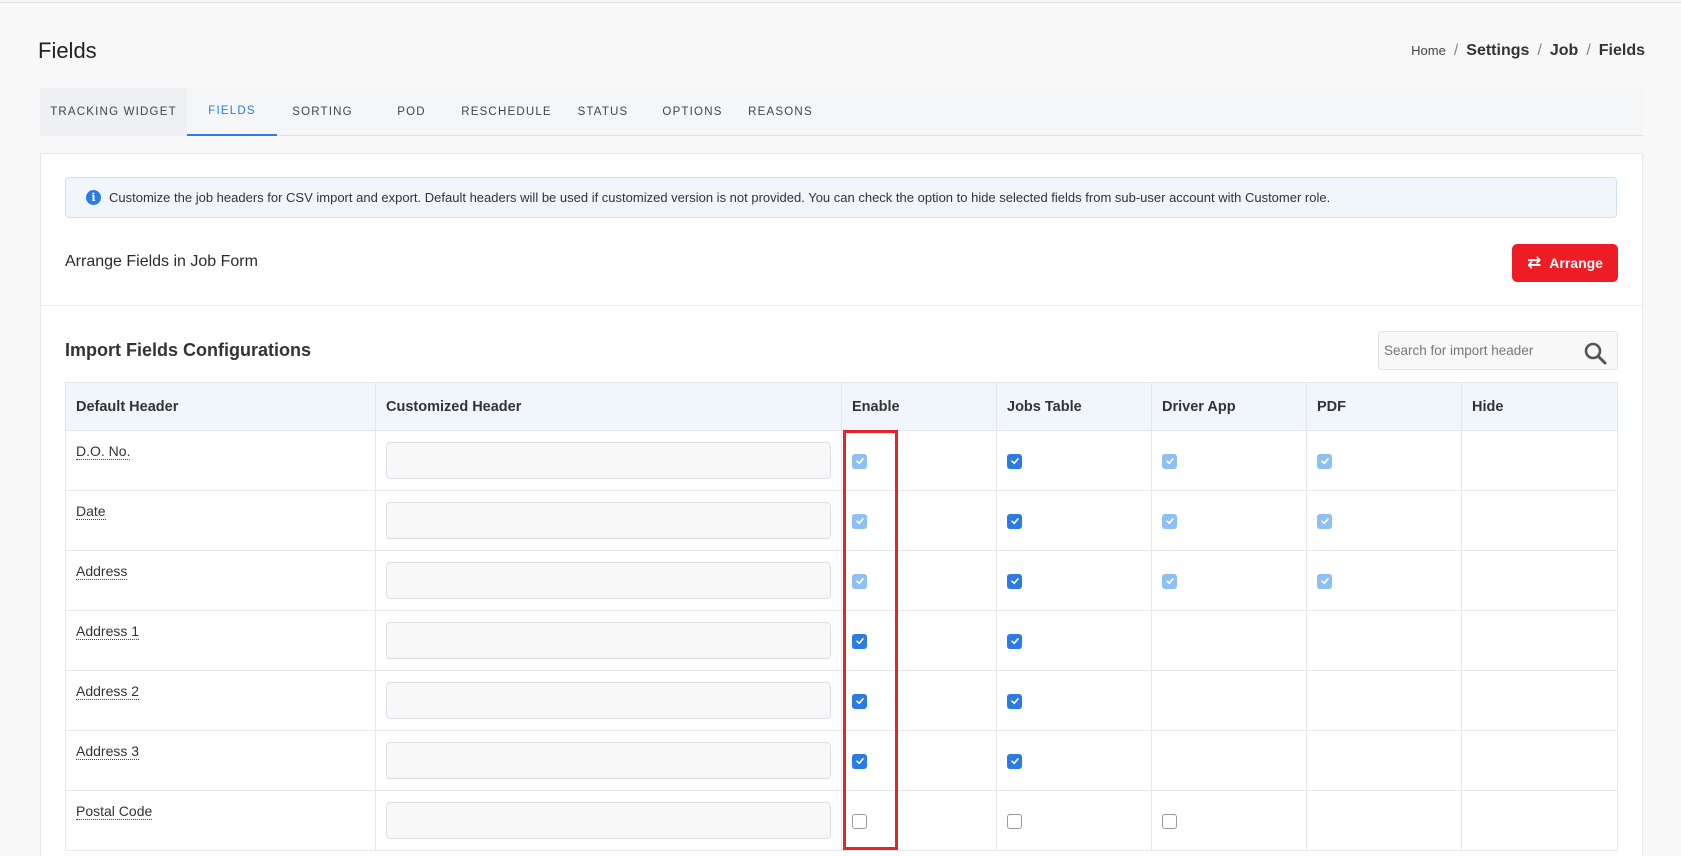  I want to click on default-header-cell: Address, so click(220, 580).